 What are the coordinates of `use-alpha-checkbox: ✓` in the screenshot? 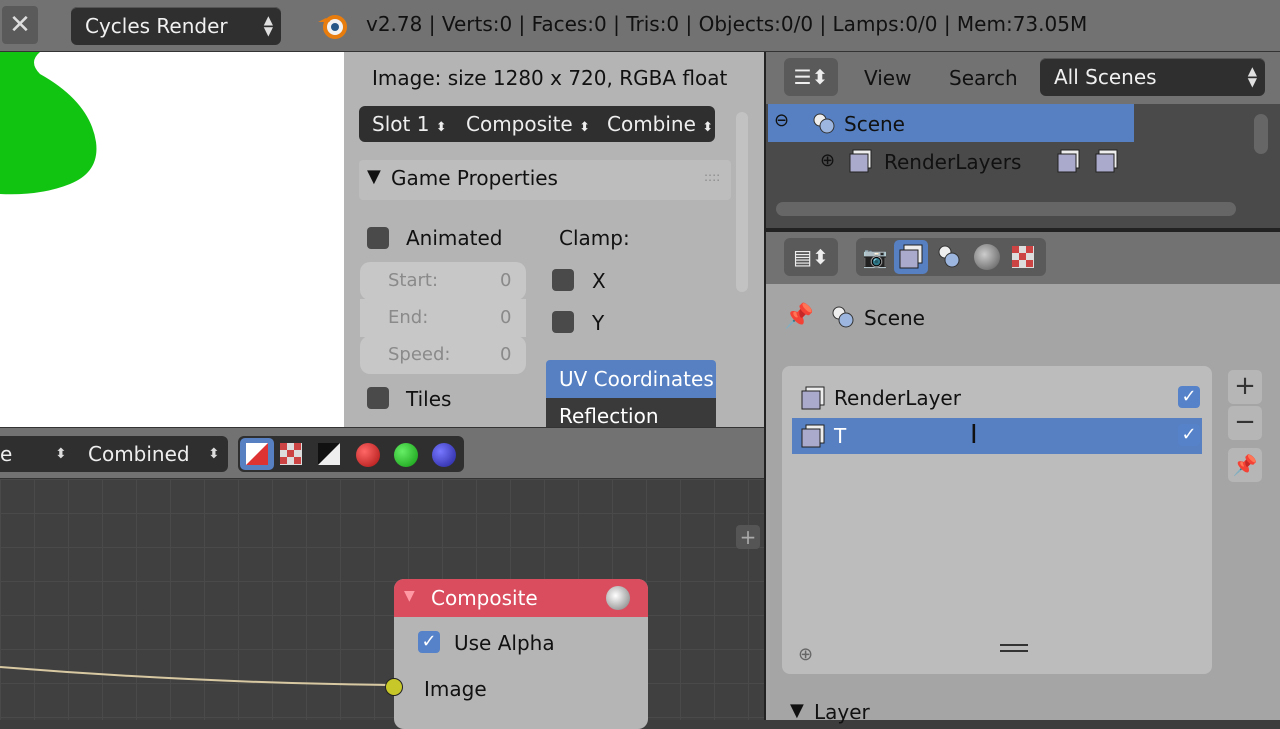 It's located at (429, 642).